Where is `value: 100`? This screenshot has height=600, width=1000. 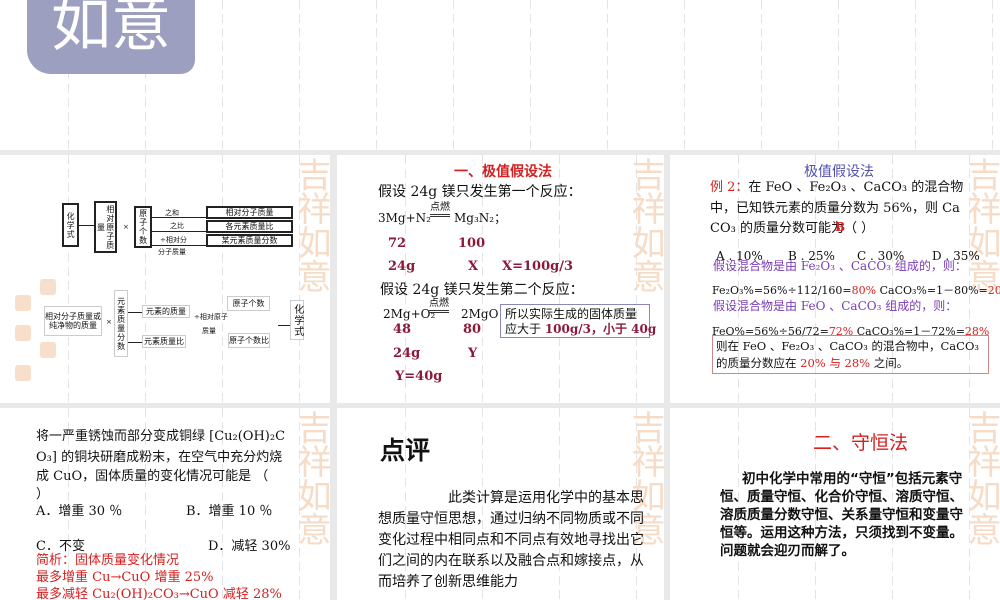
value: 100 is located at coordinates (472, 243).